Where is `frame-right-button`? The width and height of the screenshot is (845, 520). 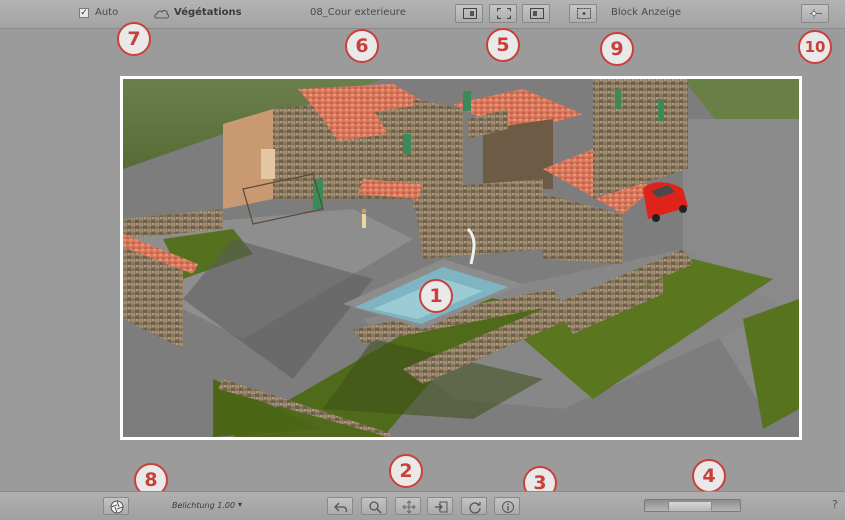
frame-right-button is located at coordinates (536, 13).